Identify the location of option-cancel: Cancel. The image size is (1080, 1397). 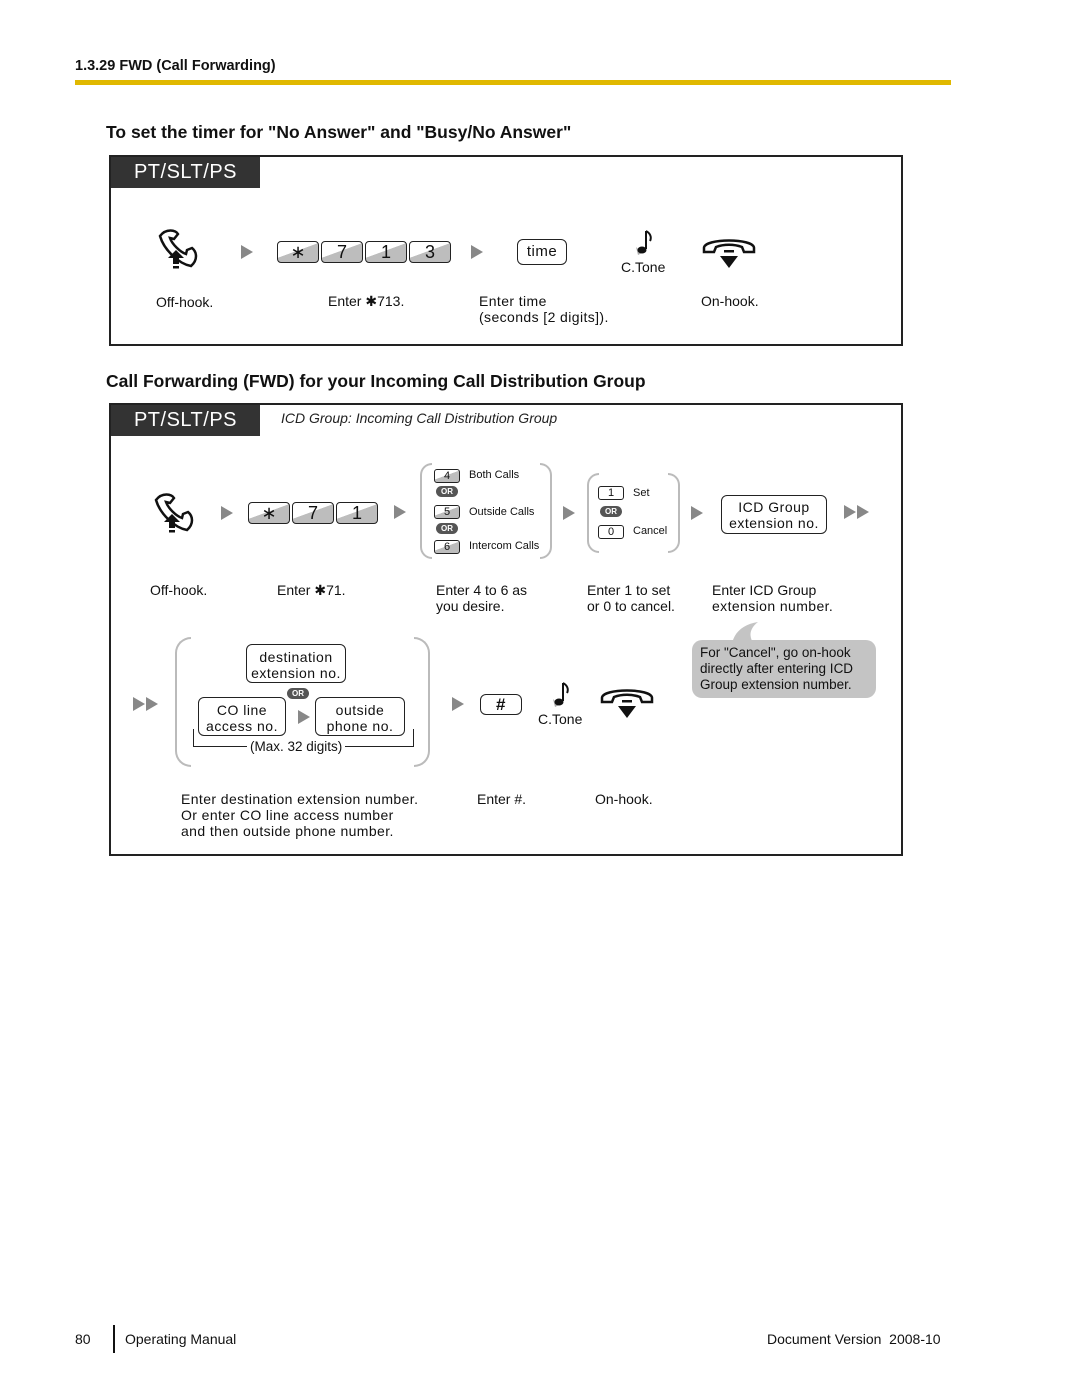
(650, 531).